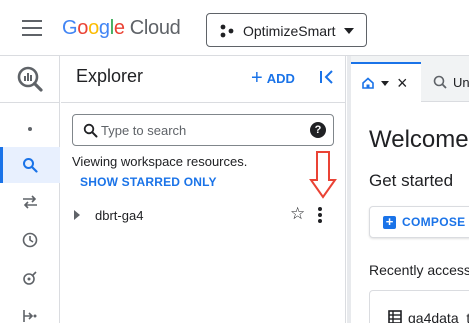 This screenshot has height=323, width=469. Describe the element at coordinates (110, 76) in the screenshot. I see `explorer-title: Explorer` at that location.